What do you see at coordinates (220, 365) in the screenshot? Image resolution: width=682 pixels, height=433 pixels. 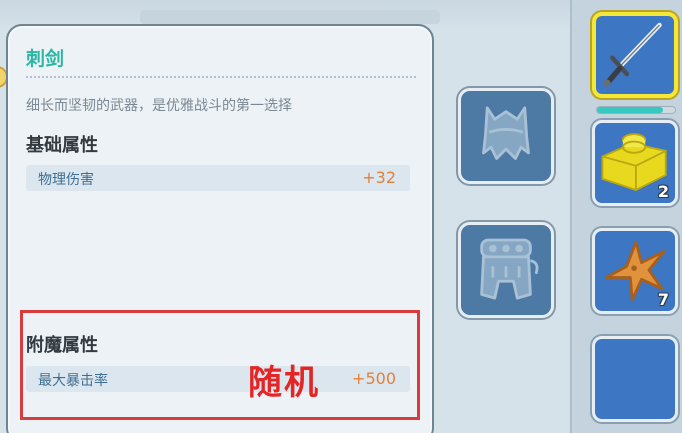 I see `highlight-box` at bounding box center [220, 365].